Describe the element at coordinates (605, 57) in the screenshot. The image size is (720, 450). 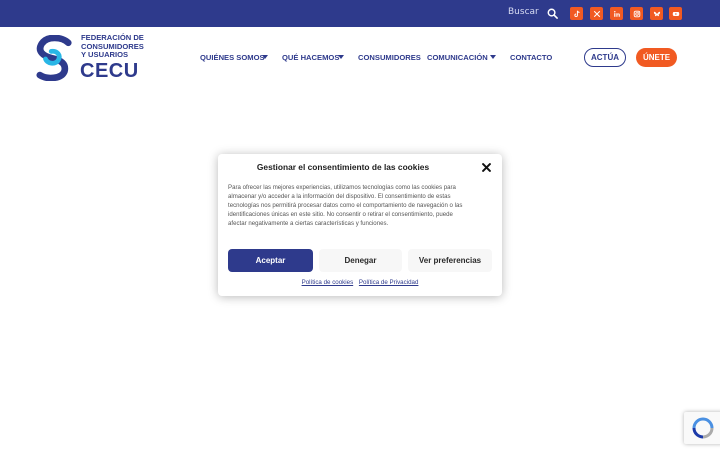
I see `actua-button: ACTÚA` at that location.